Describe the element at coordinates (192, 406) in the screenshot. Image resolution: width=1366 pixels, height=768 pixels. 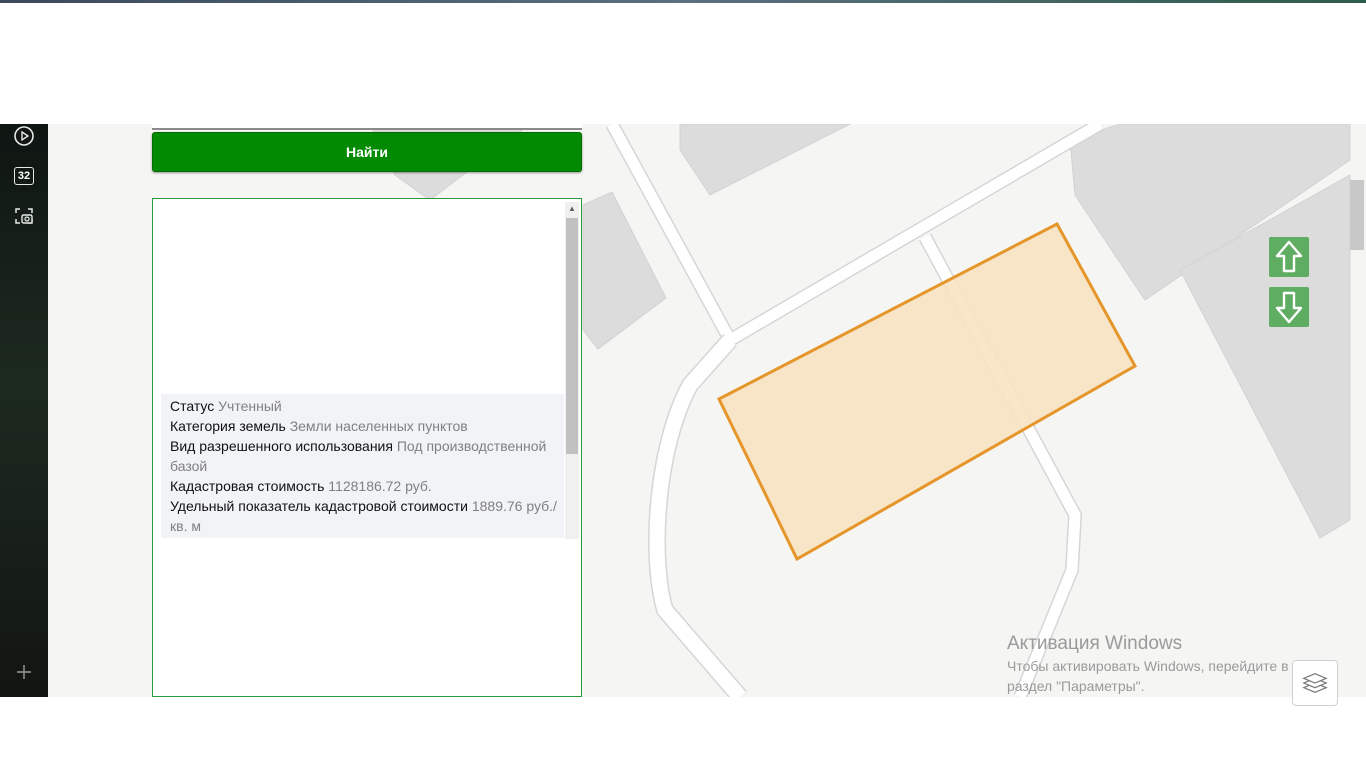
I see `info-label: Статус` at that location.